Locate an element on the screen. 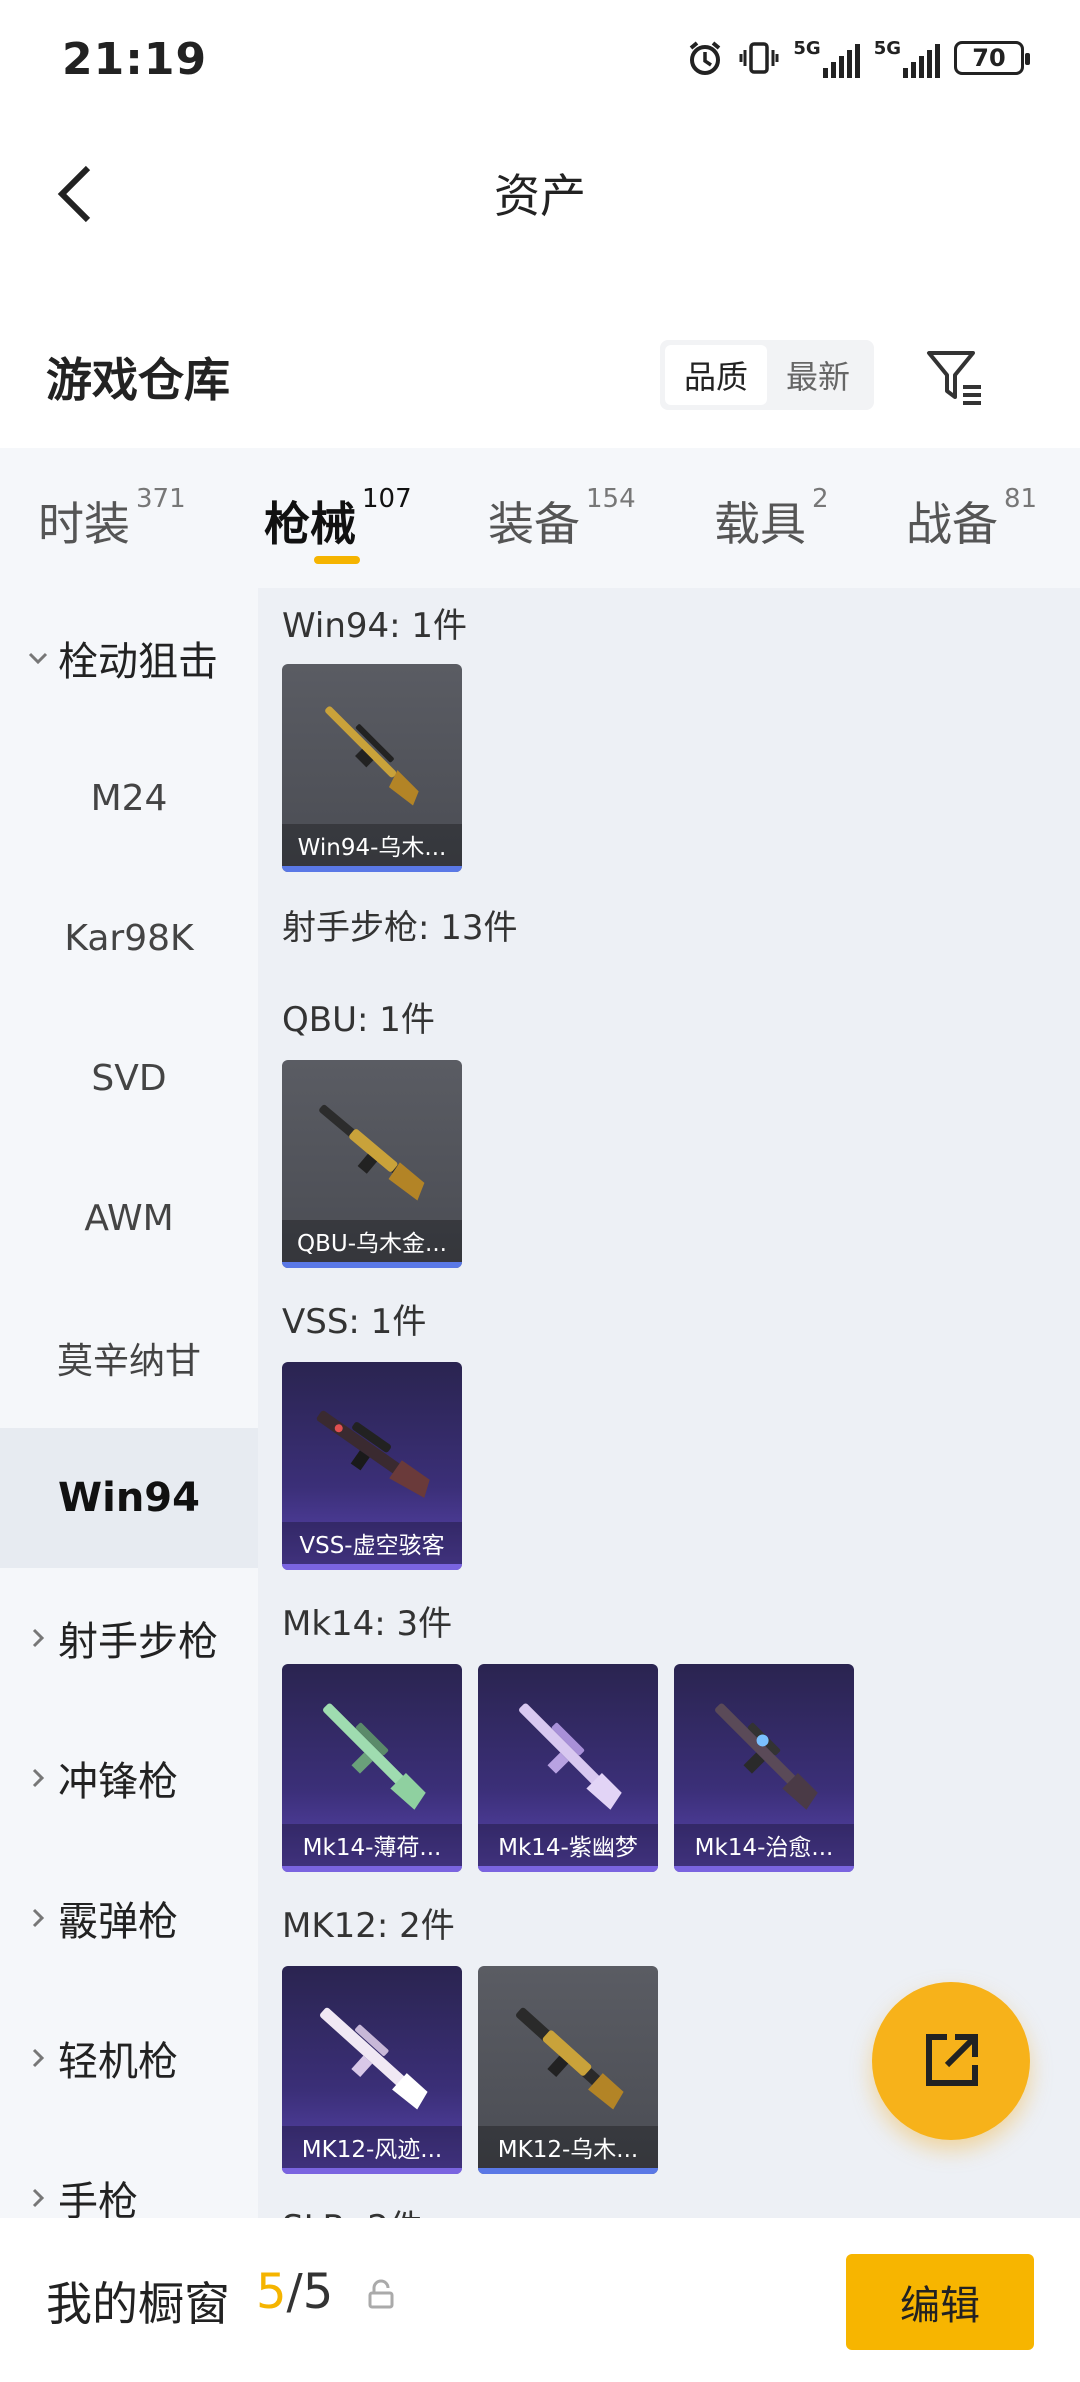 The width and height of the screenshot is (1080, 2382). filter-button is located at coordinates (955, 377).